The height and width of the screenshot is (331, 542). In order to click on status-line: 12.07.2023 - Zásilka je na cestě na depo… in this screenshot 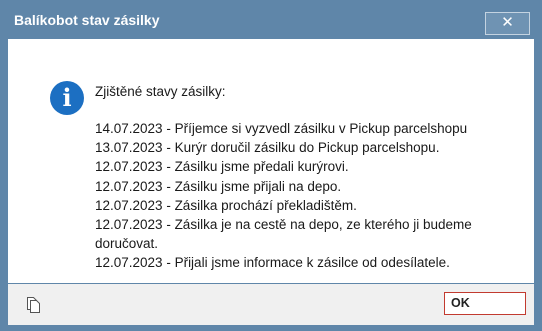, I will do `click(283, 225)`.